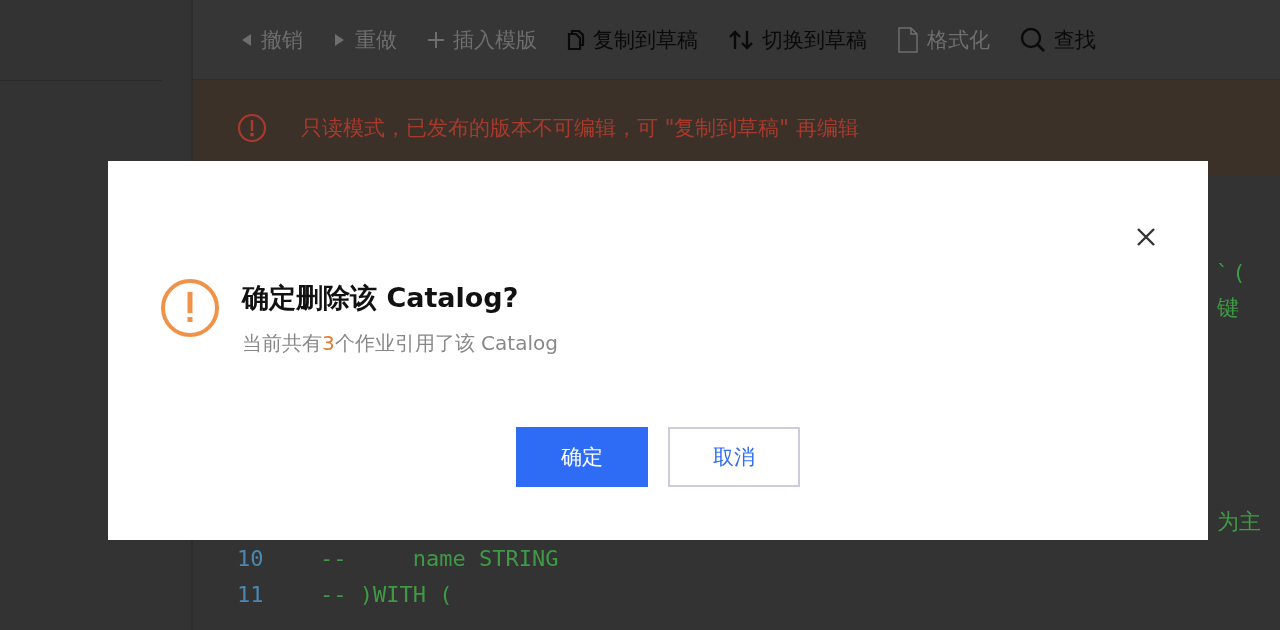 This screenshot has width=1280, height=630. I want to click on confirm-button: 确定, so click(582, 457).